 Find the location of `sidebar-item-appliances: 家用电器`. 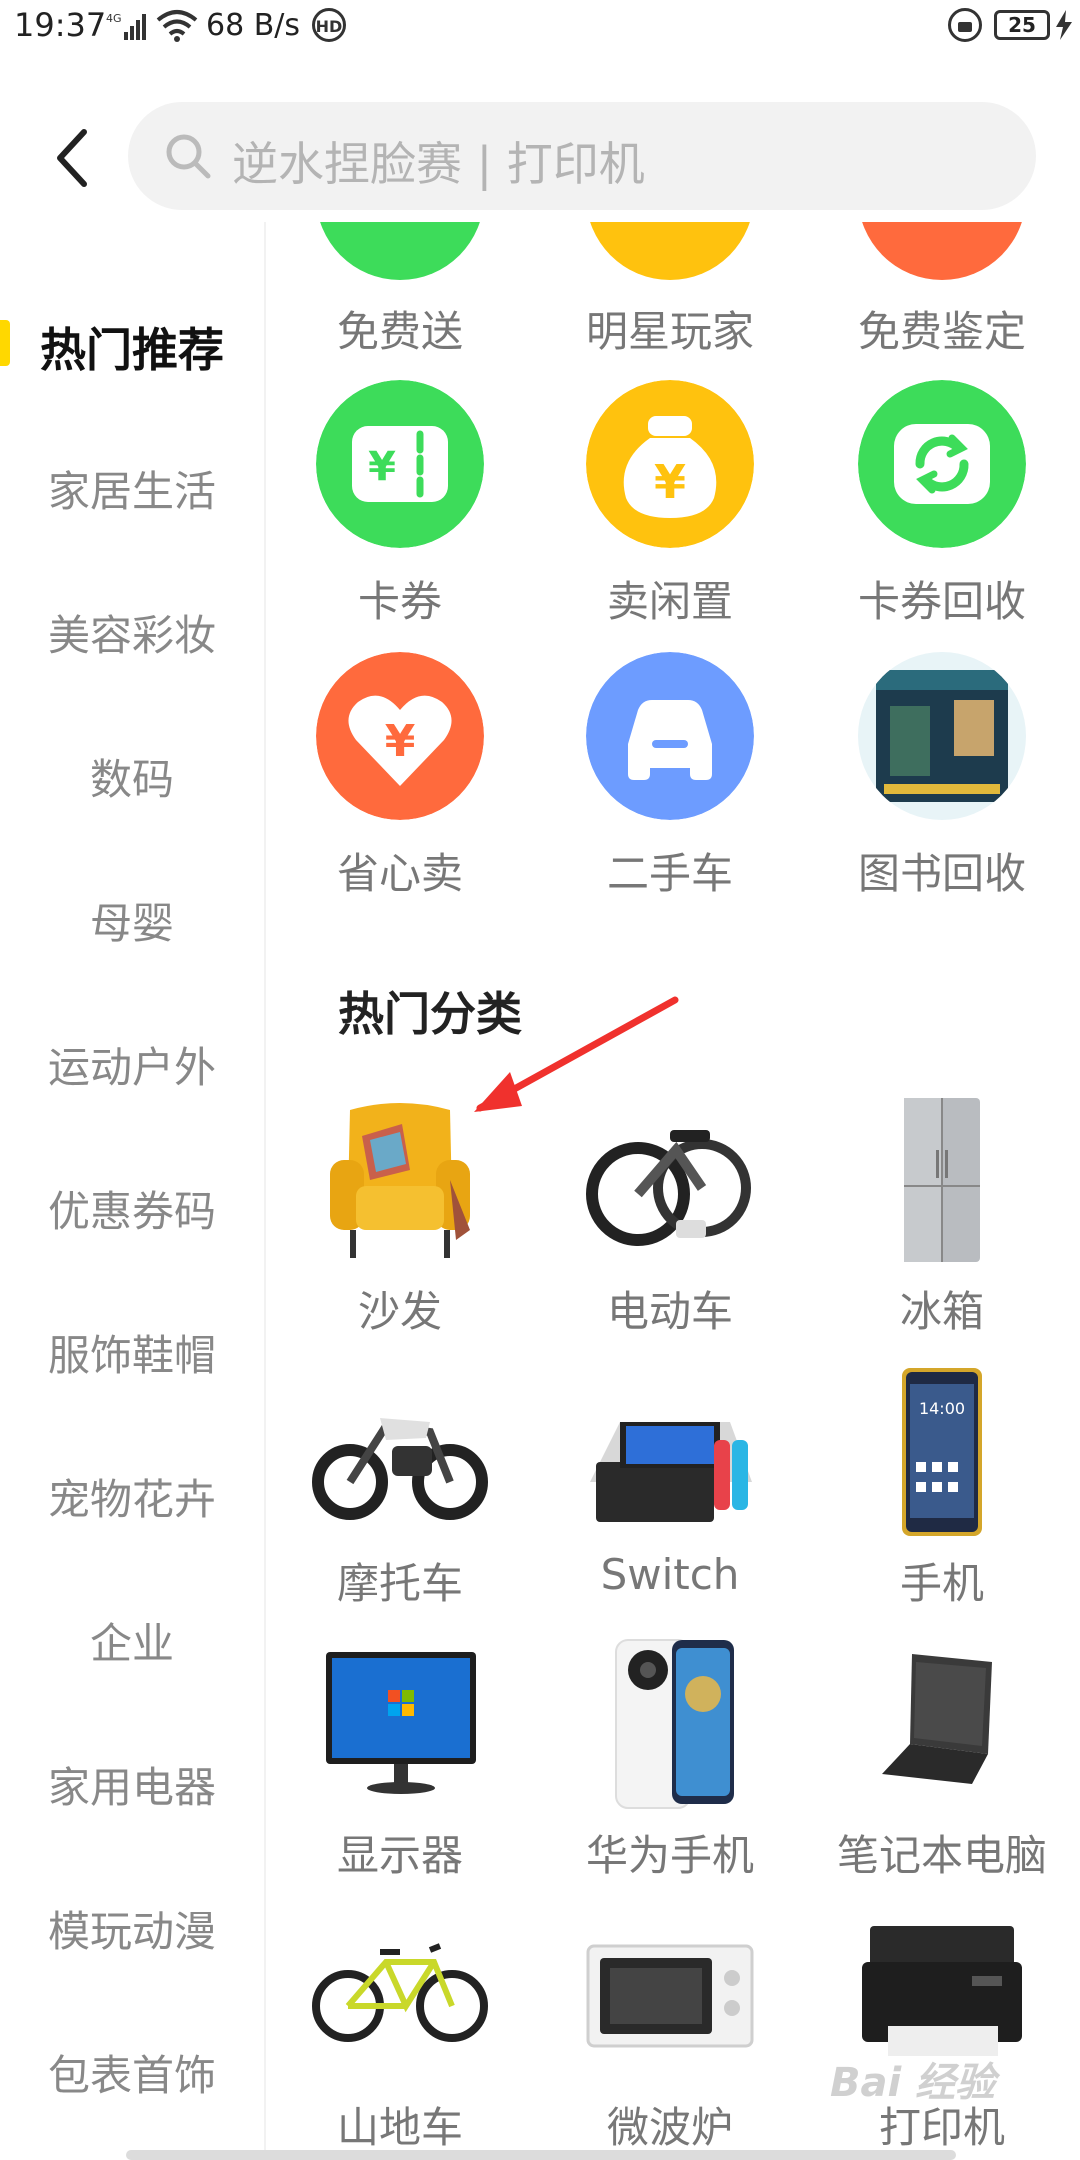

sidebar-item-appliances: 家用电器 is located at coordinates (132, 1784).